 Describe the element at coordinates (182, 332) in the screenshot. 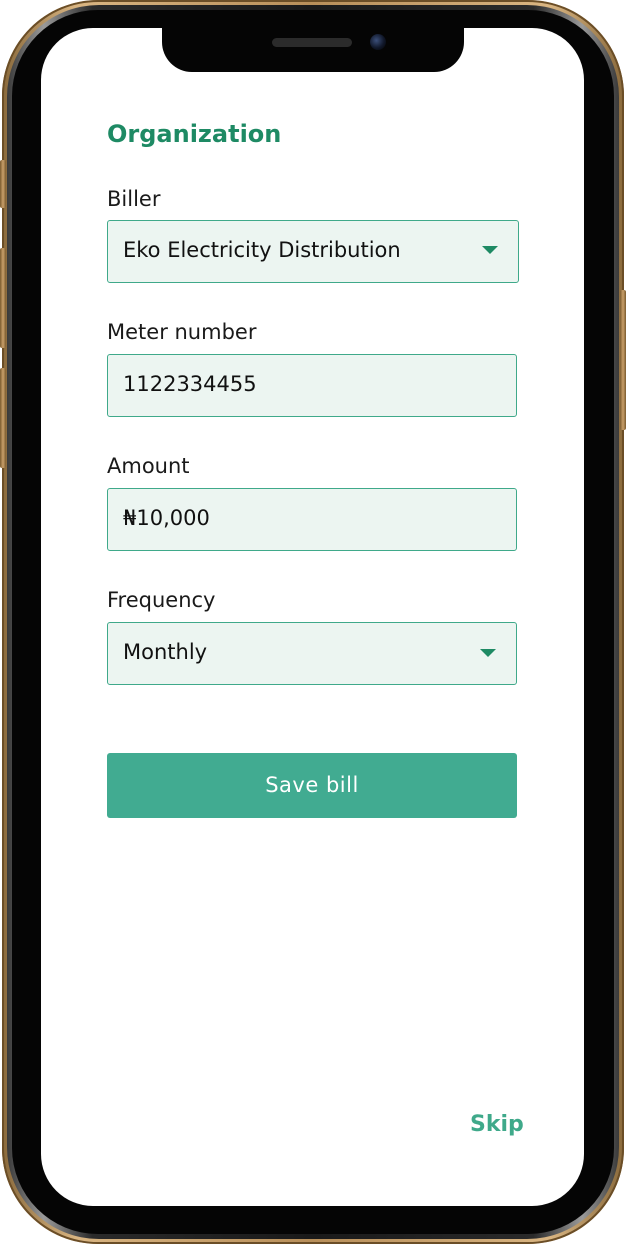

I see `meter-number-label: Meter number` at that location.